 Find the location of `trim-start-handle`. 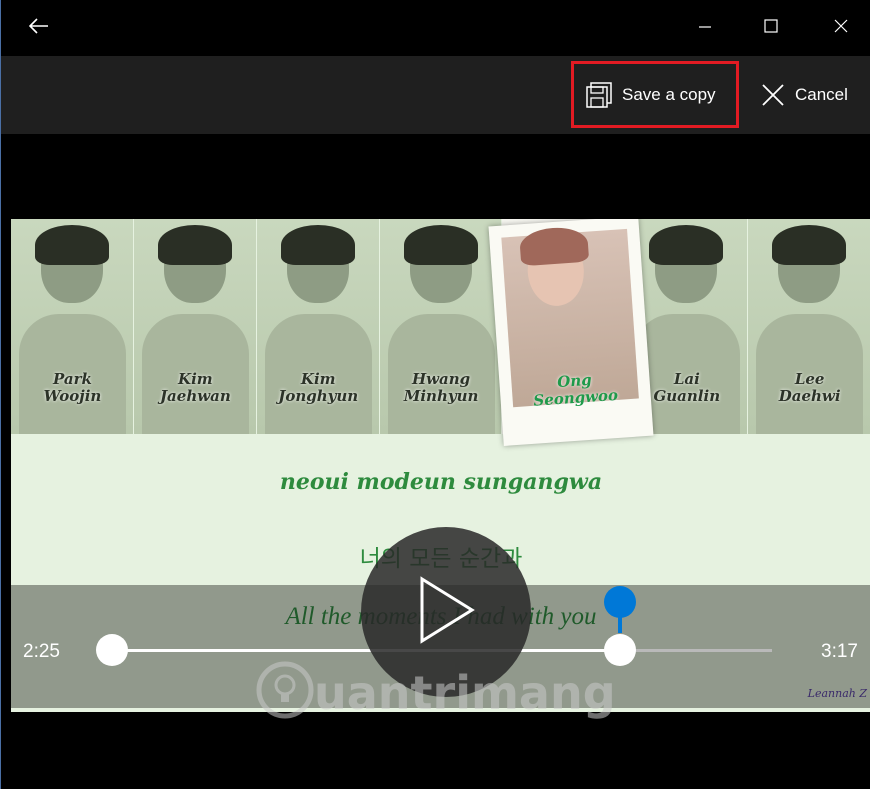

trim-start-handle is located at coordinates (112, 650).